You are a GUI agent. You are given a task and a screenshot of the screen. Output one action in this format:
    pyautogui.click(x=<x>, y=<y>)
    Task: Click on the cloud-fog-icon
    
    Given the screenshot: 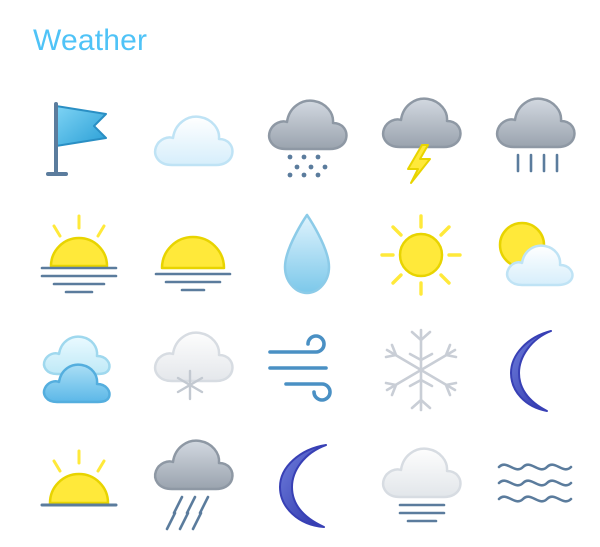 What is the action you would take?
    pyautogui.click(x=421, y=485)
    